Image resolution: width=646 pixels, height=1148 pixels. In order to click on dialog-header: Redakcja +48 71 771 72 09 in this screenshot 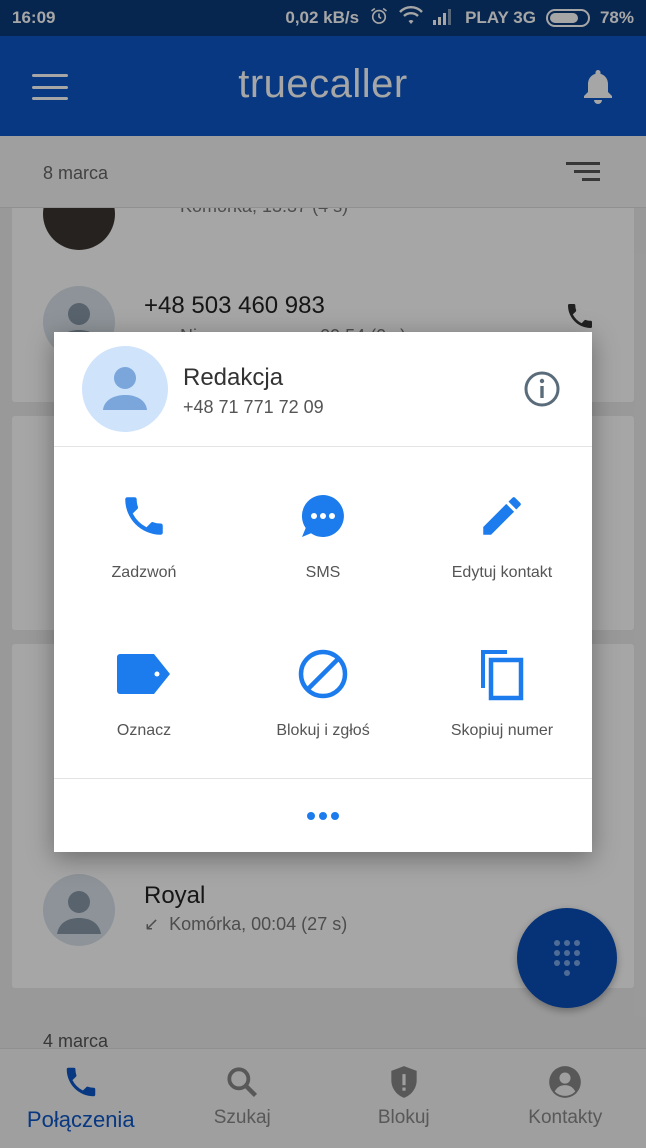, I will do `click(323, 389)`.